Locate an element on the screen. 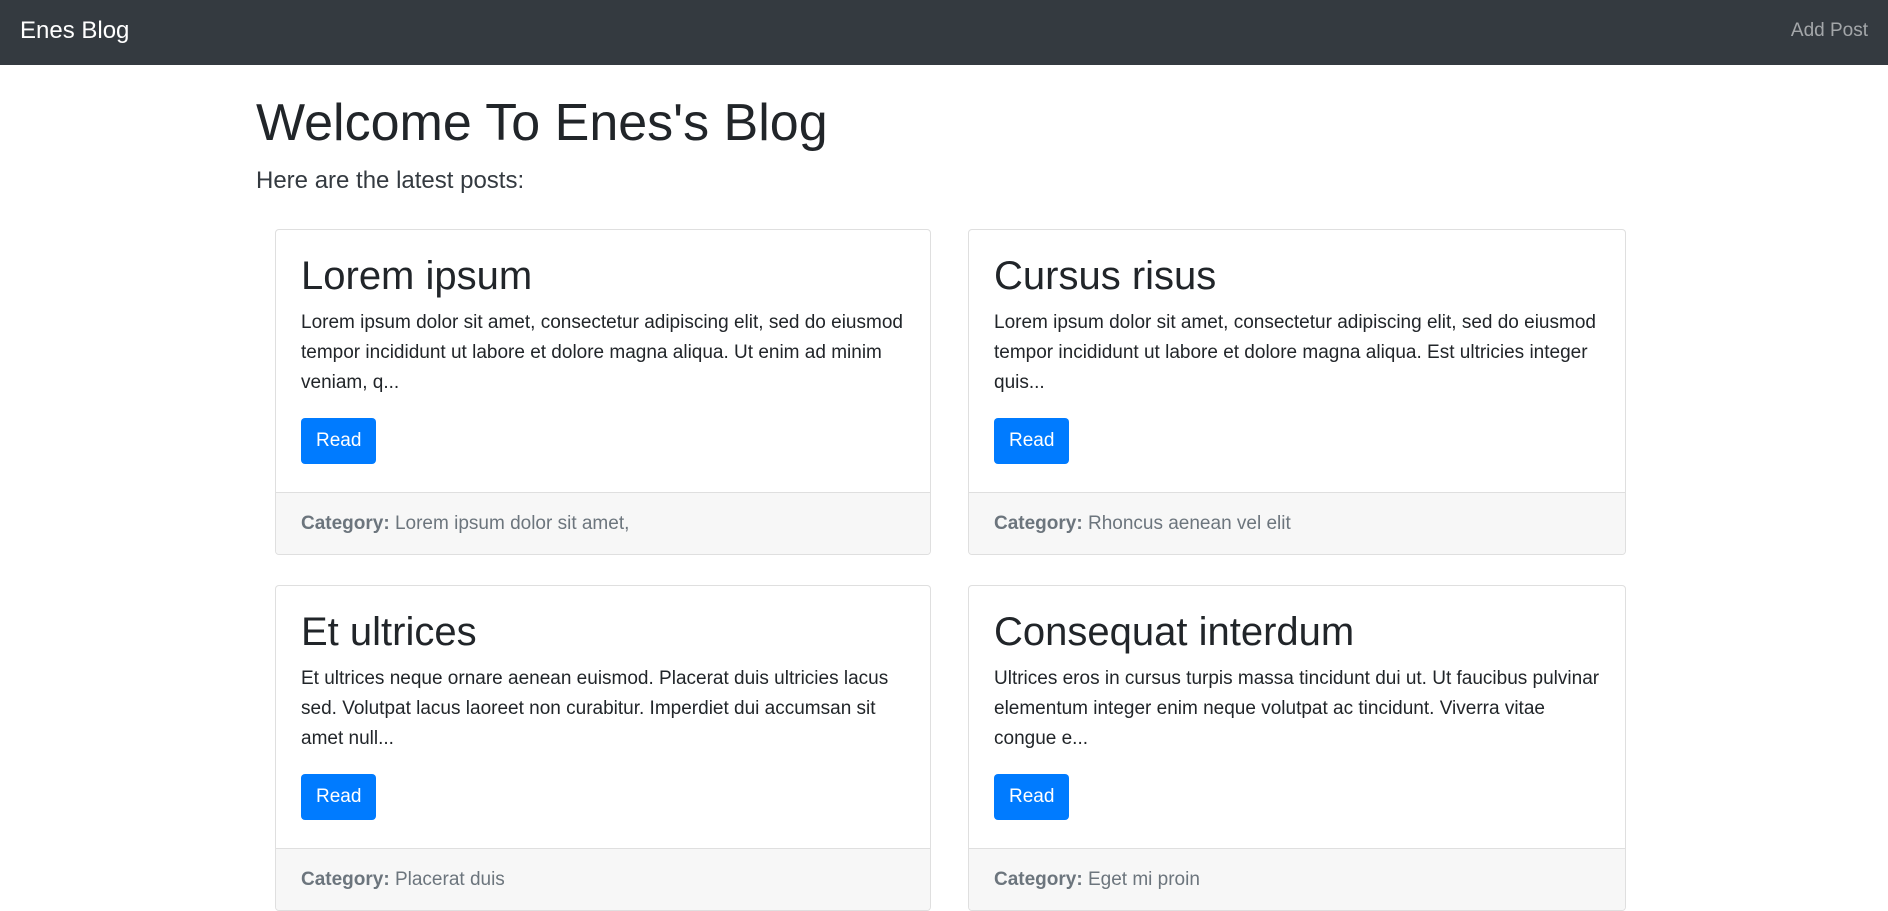  post-title: Et ultrices is located at coordinates (389, 632).